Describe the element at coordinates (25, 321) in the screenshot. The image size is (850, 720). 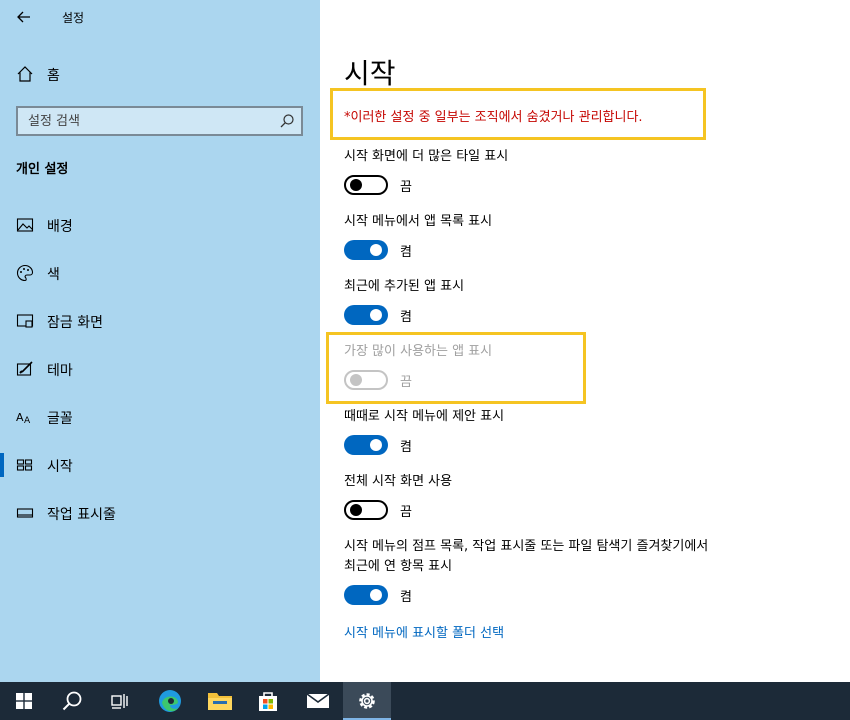
I see `lock-screen-icon` at that location.